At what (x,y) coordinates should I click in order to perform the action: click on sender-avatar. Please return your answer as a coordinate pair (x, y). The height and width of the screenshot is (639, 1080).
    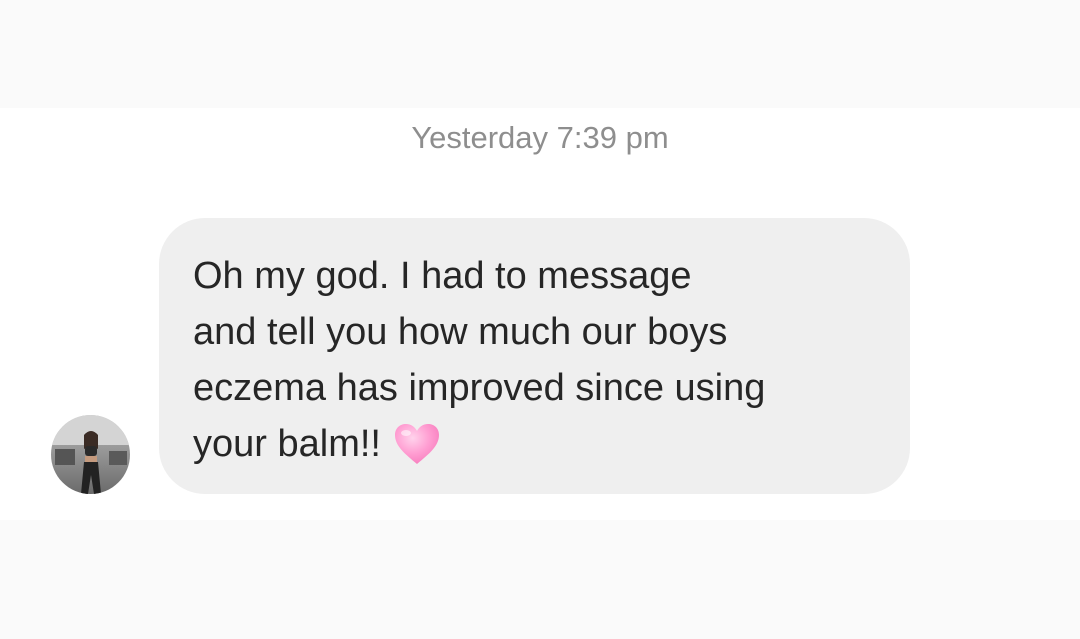
    Looking at the image, I should click on (90, 454).